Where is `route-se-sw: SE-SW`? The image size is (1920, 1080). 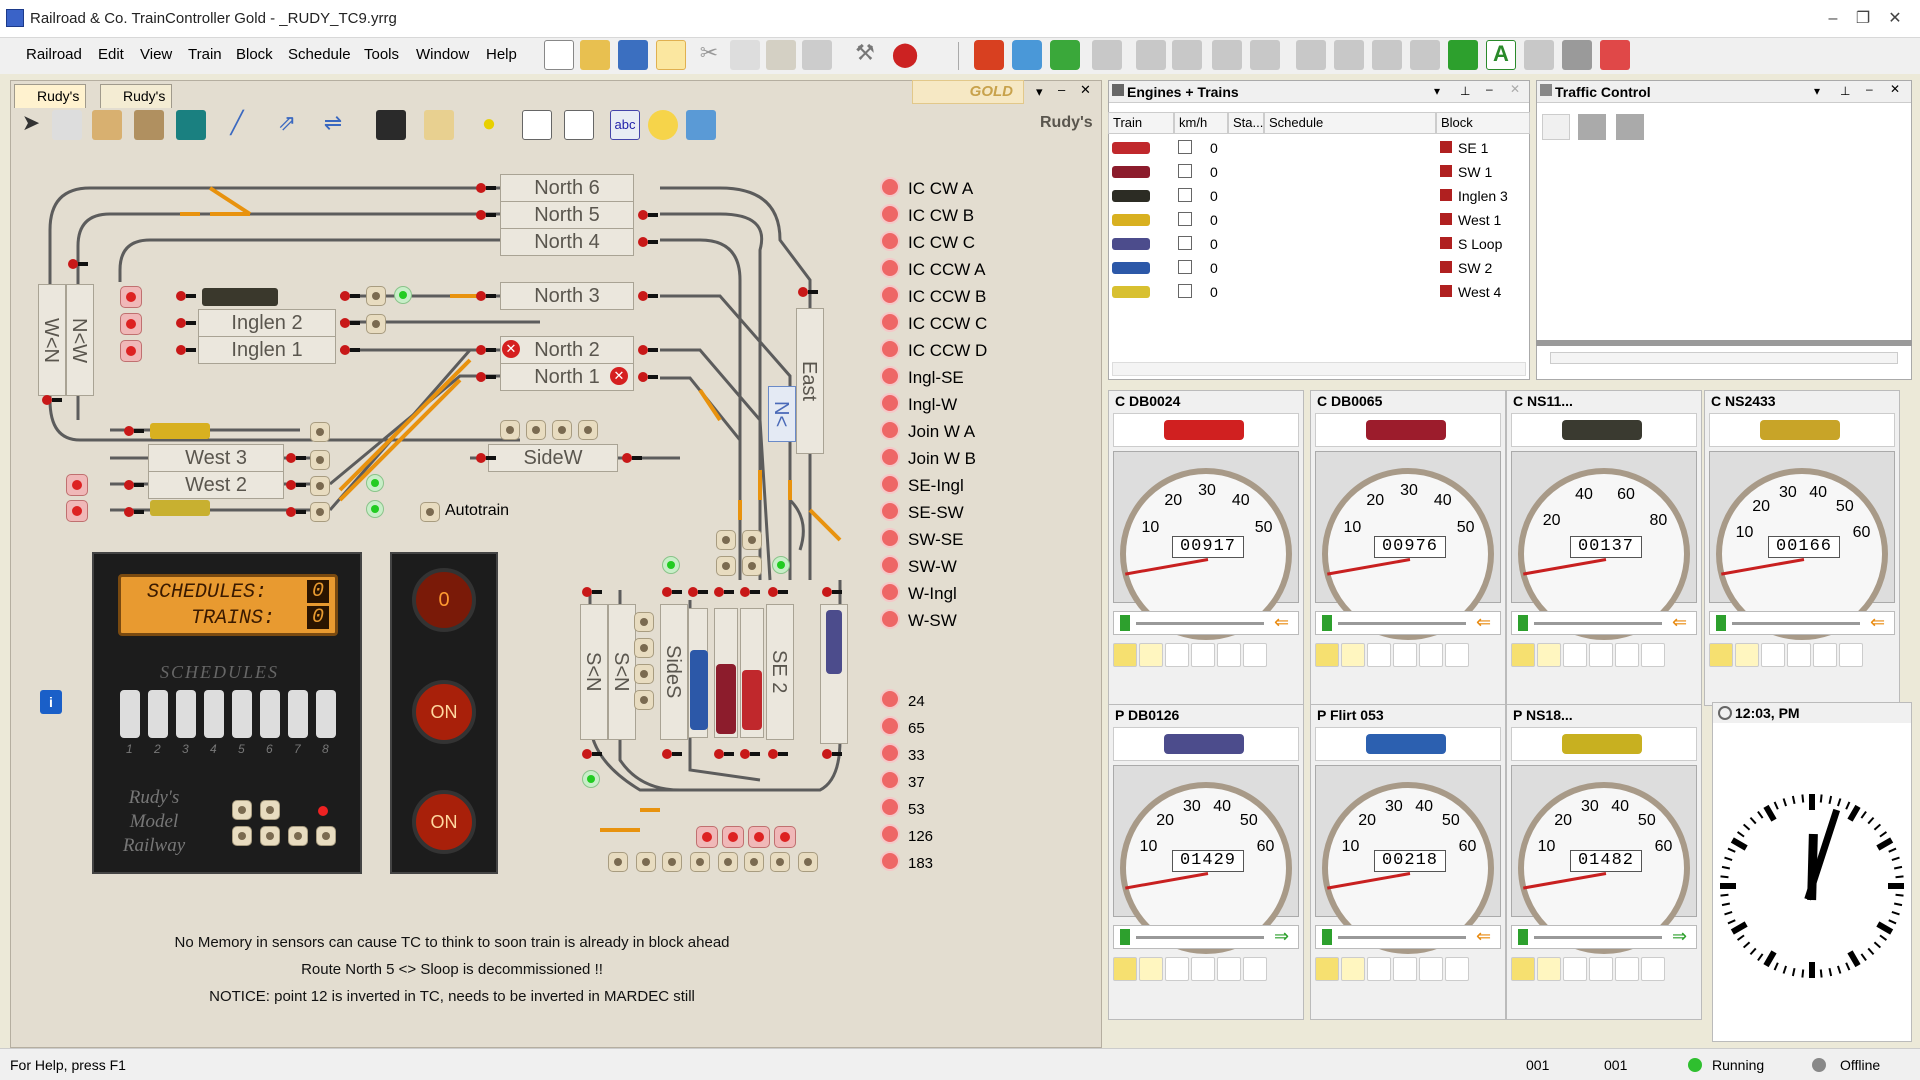 route-se-sw: SE-SW is located at coordinates (922, 512).